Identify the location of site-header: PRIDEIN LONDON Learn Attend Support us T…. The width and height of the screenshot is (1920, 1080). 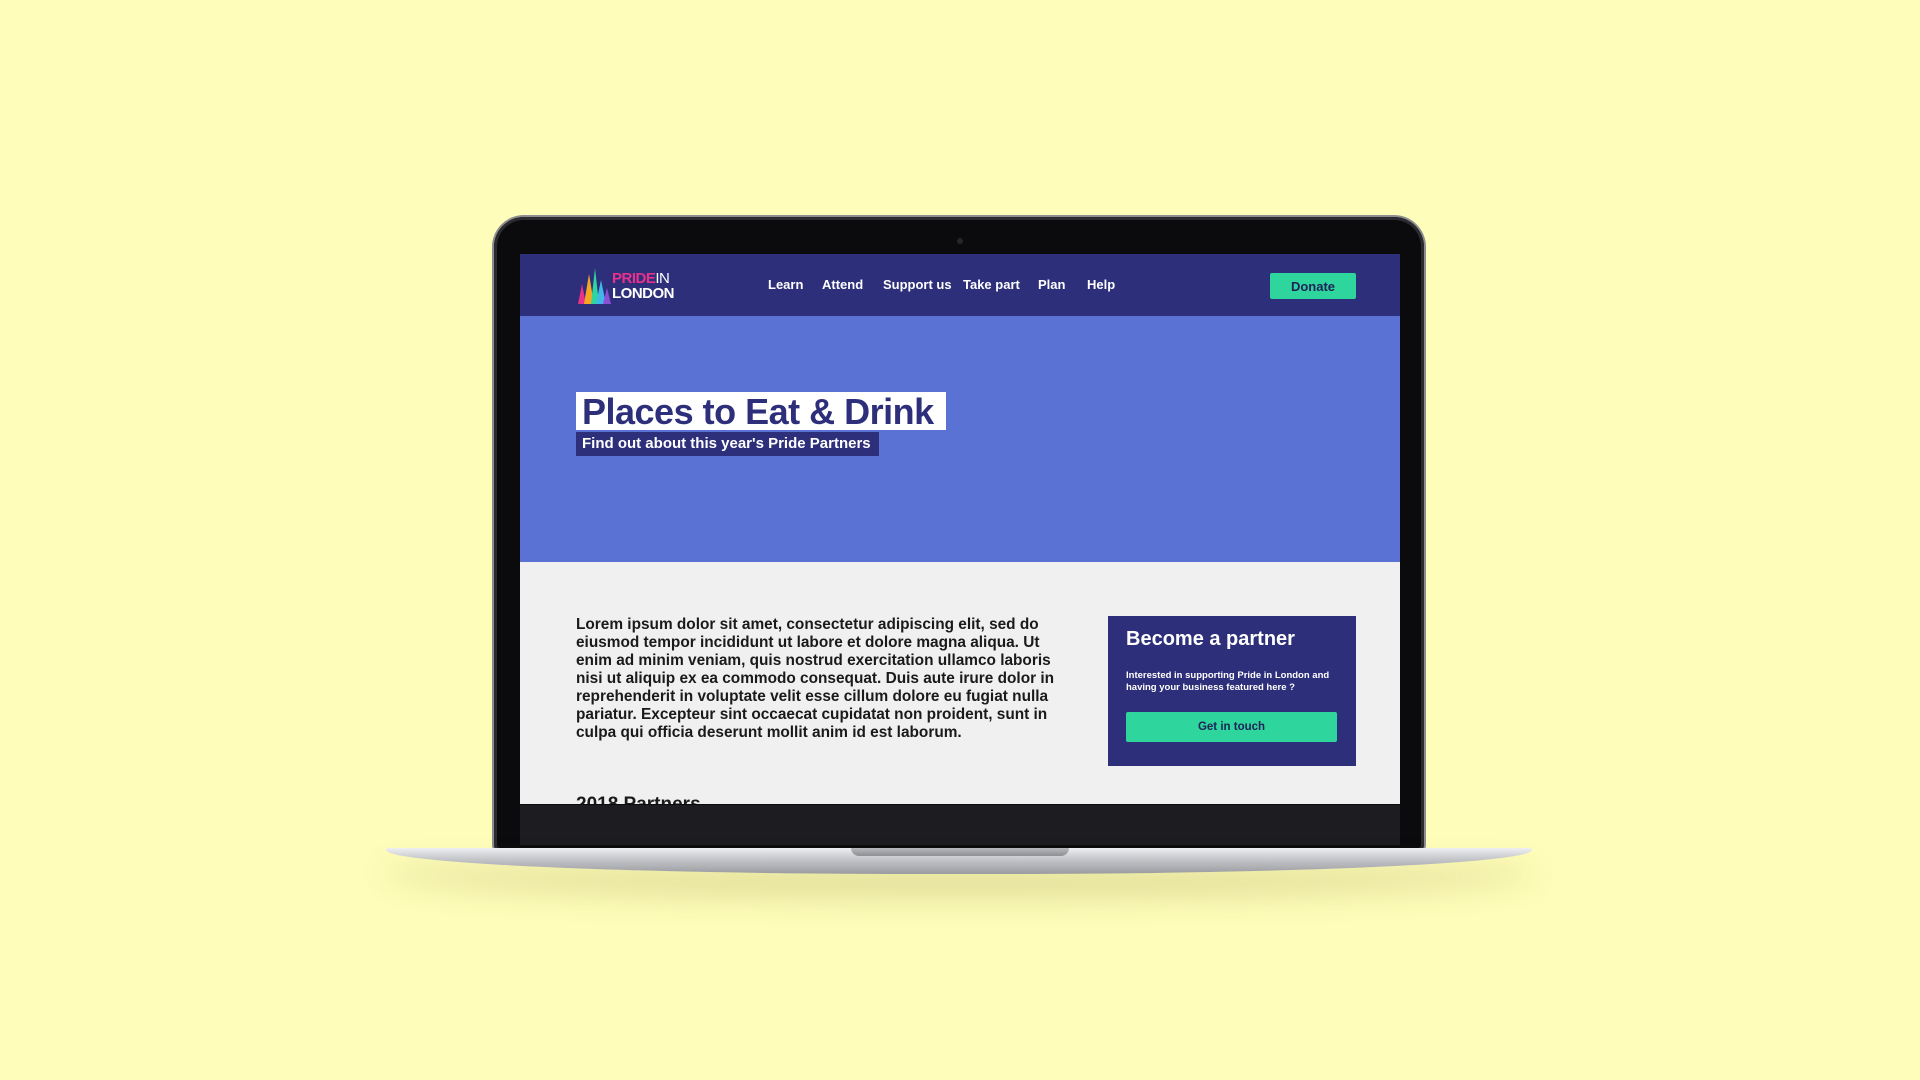
(960, 285).